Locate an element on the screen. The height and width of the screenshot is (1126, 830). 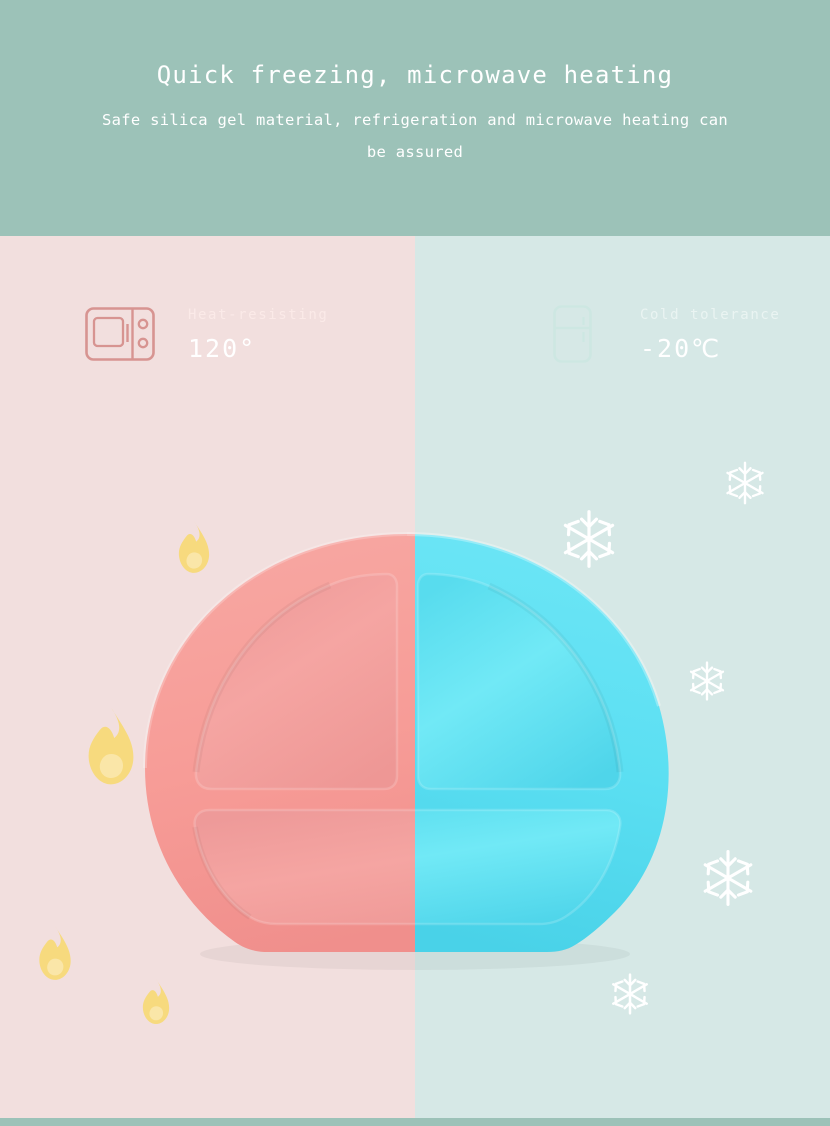
refrigerator-icon is located at coordinates (572, 334).